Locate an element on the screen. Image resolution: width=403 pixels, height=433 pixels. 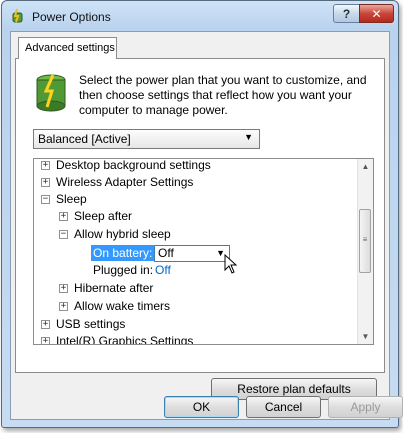
plugged-in-label: Plugged in: is located at coordinates (123, 270).